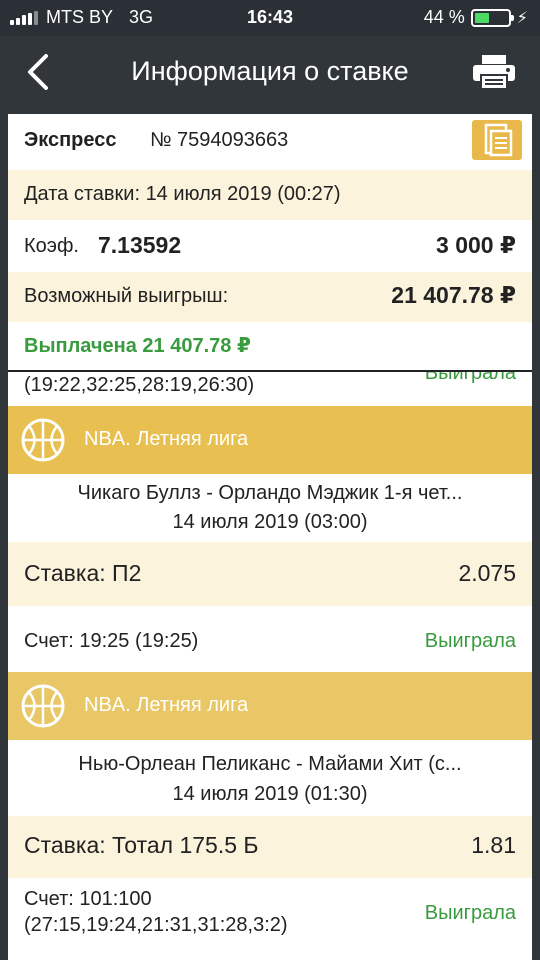 This screenshot has height=960, width=540. I want to click on status-bar: MTS BY 3G 16:43 44 % ⚡, so click(270, 18).